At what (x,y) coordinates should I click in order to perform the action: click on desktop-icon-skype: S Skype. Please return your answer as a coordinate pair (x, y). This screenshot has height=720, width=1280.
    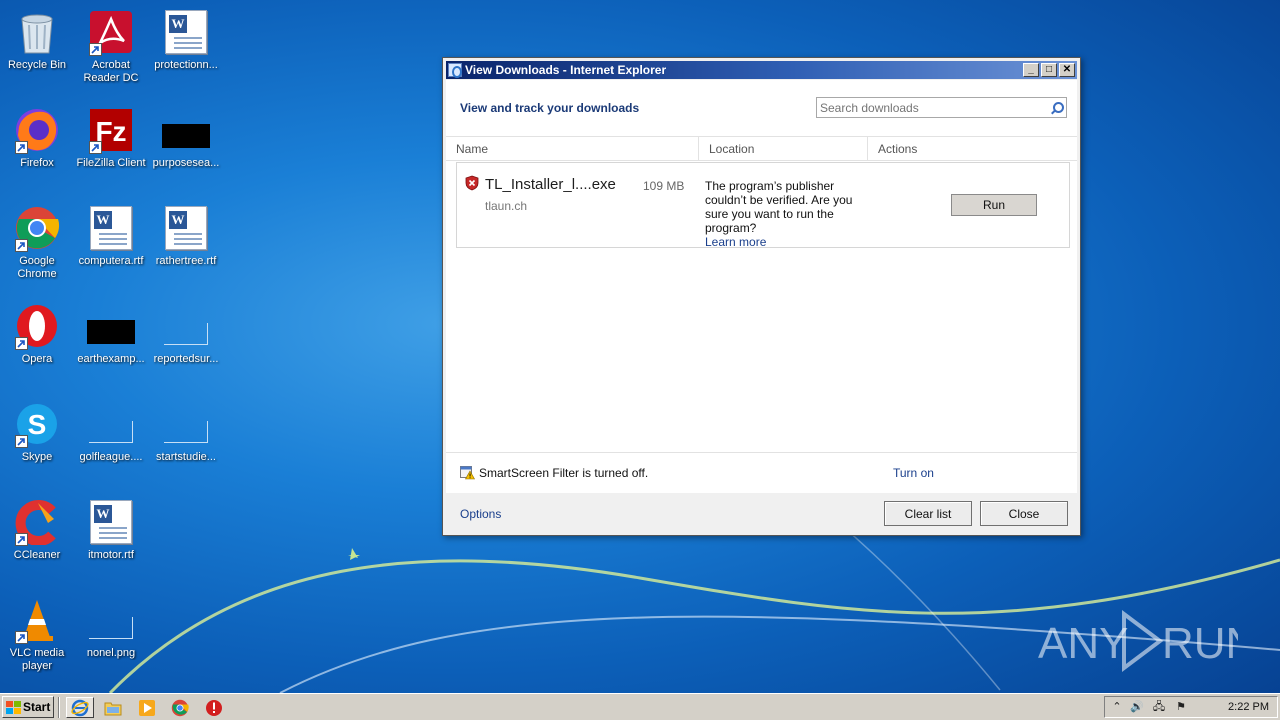
    Looking at the image, I should click on (37, 442).